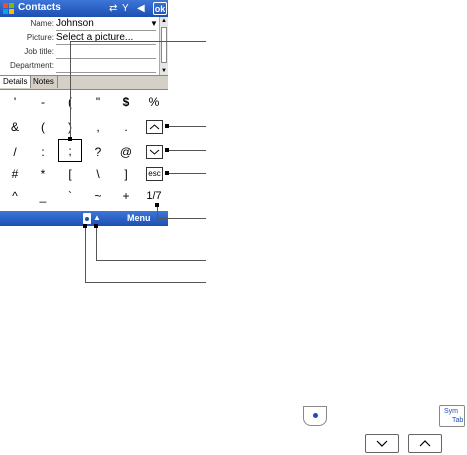  What do you see at coordinates (160, 8) in the screenshot?
I see `ok-button: ok` at bounding box center [160, 8].